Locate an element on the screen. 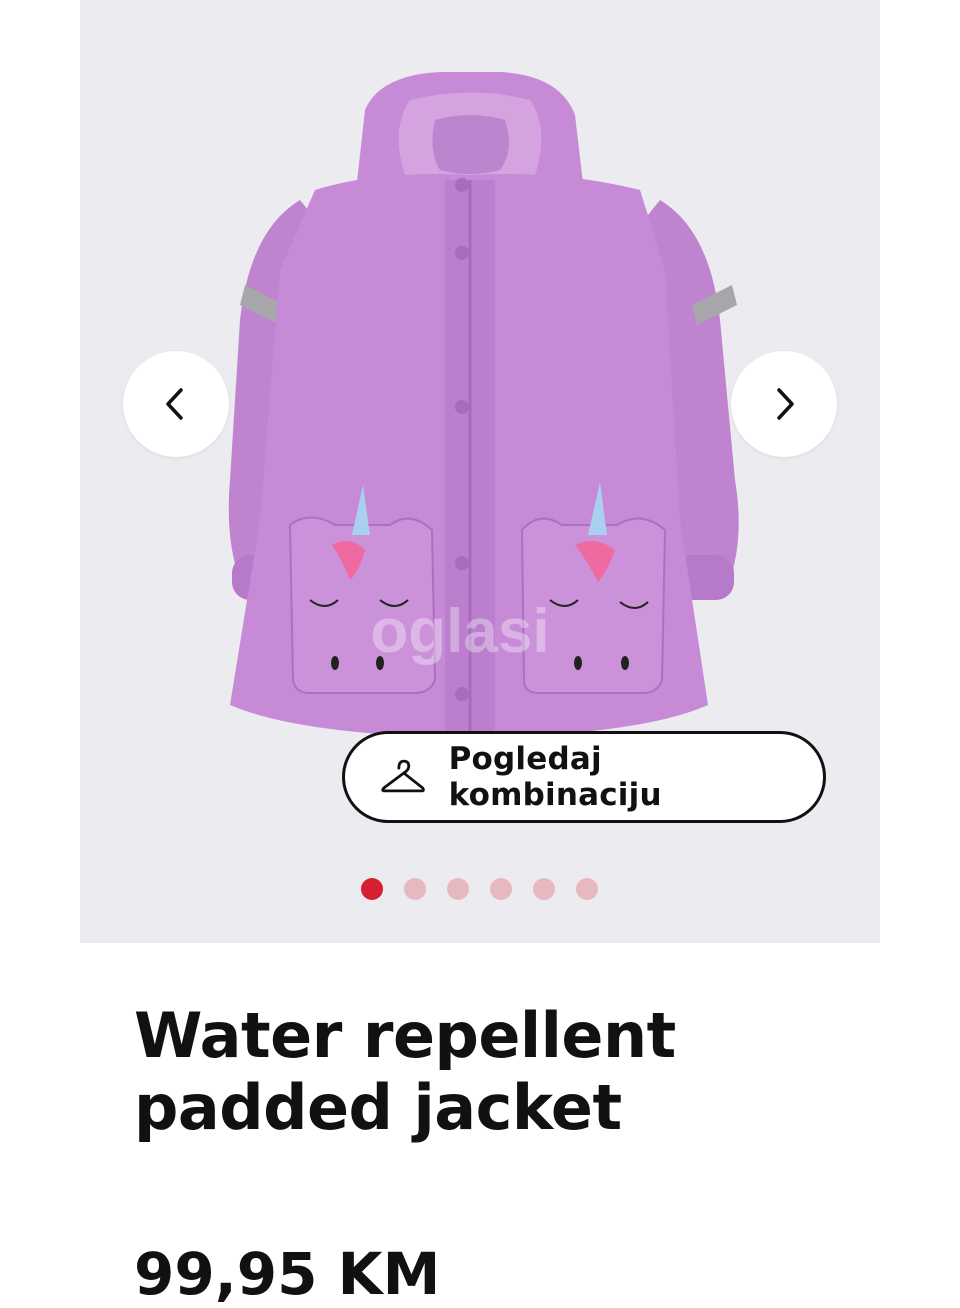 This screenshot has height=1308, width=960. view-outfit-button: Pogledaj kombinaciju is located at coordinates (584, 777).